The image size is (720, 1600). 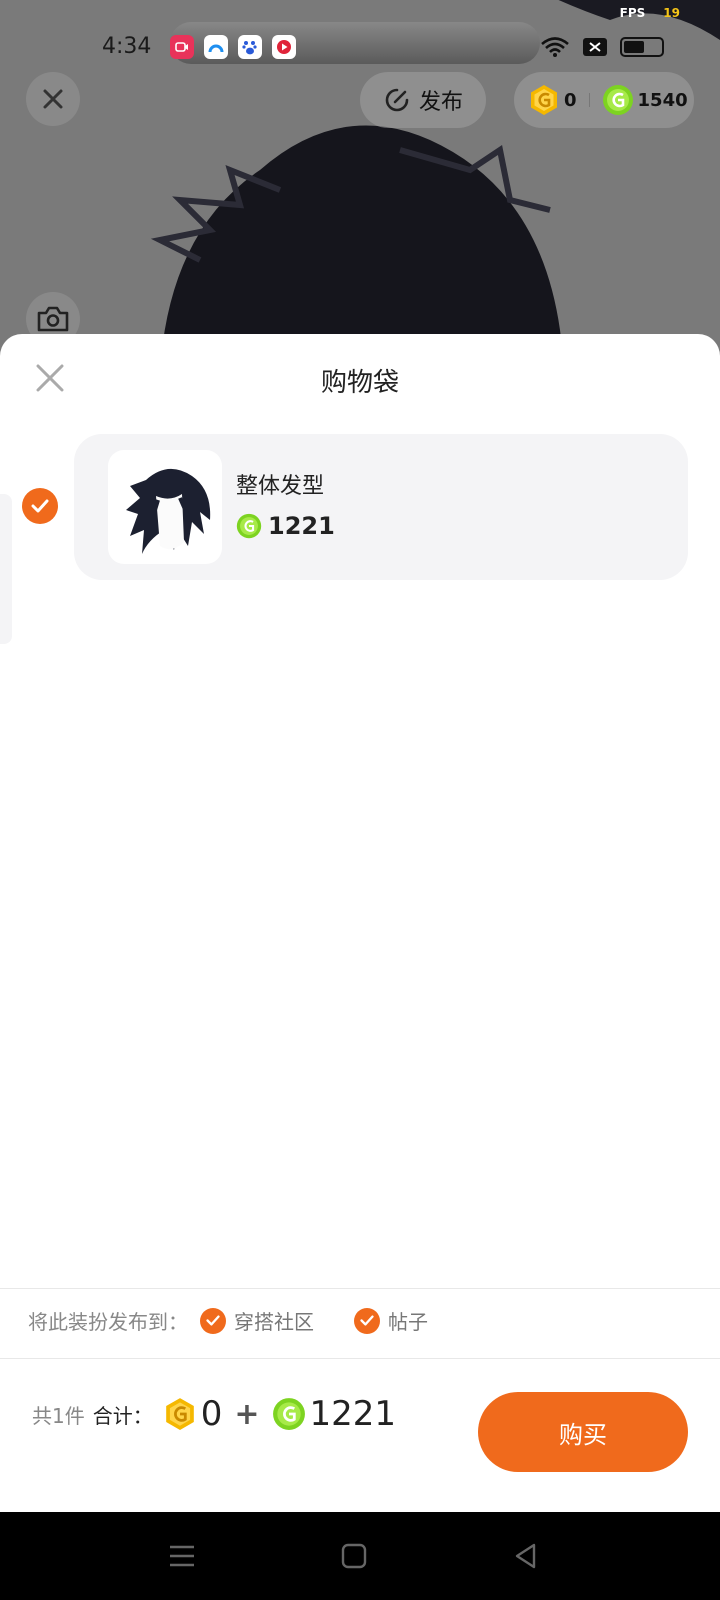 I want to click on notification-icons, so click(x=233, y=47).